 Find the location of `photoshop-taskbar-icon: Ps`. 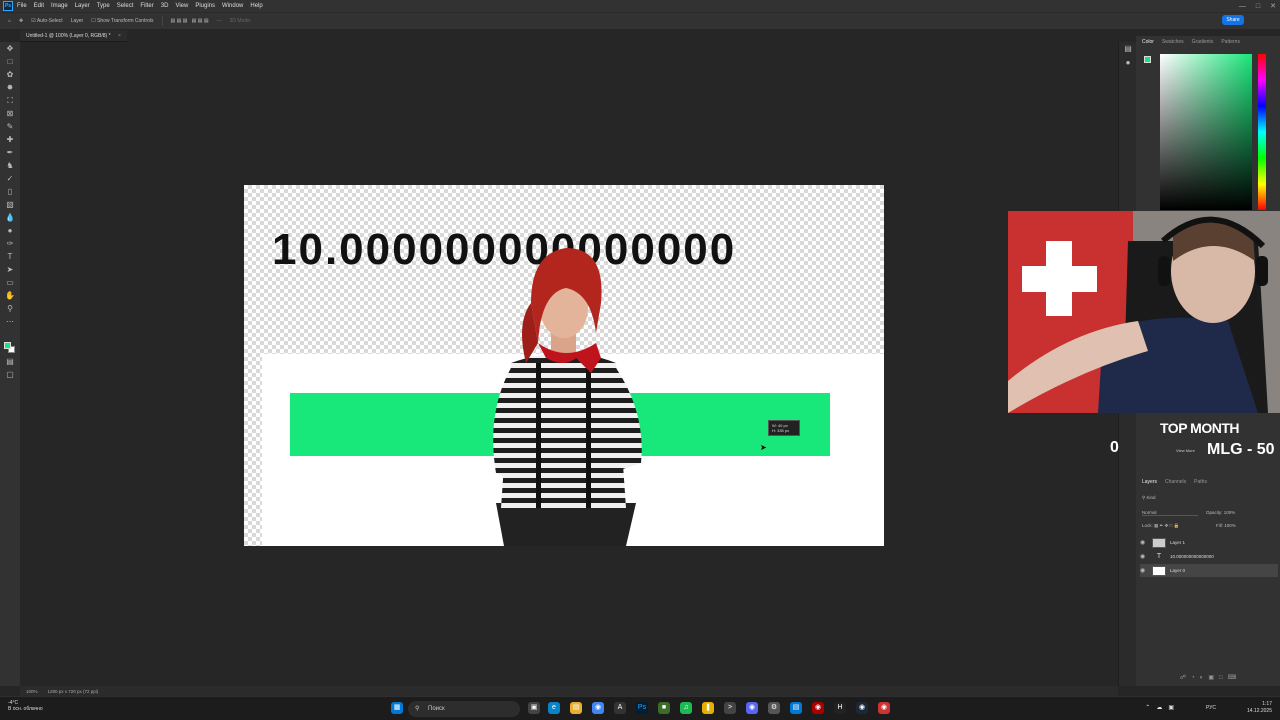

photoshop-taskbar-icon: Ps is located at coordinates (642, 708).